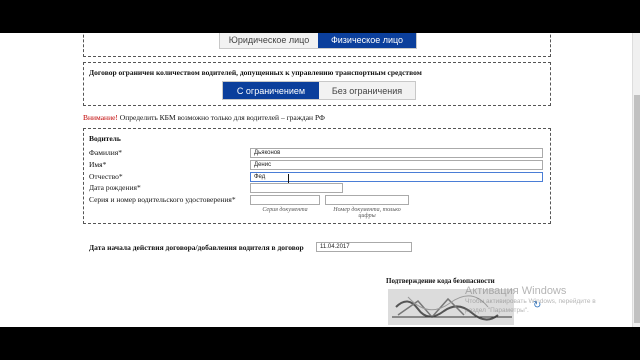 The image size is (640, 360). Describe the element at coordinates (285, 200) in the screenshot. I see `license-series-field` at that location.